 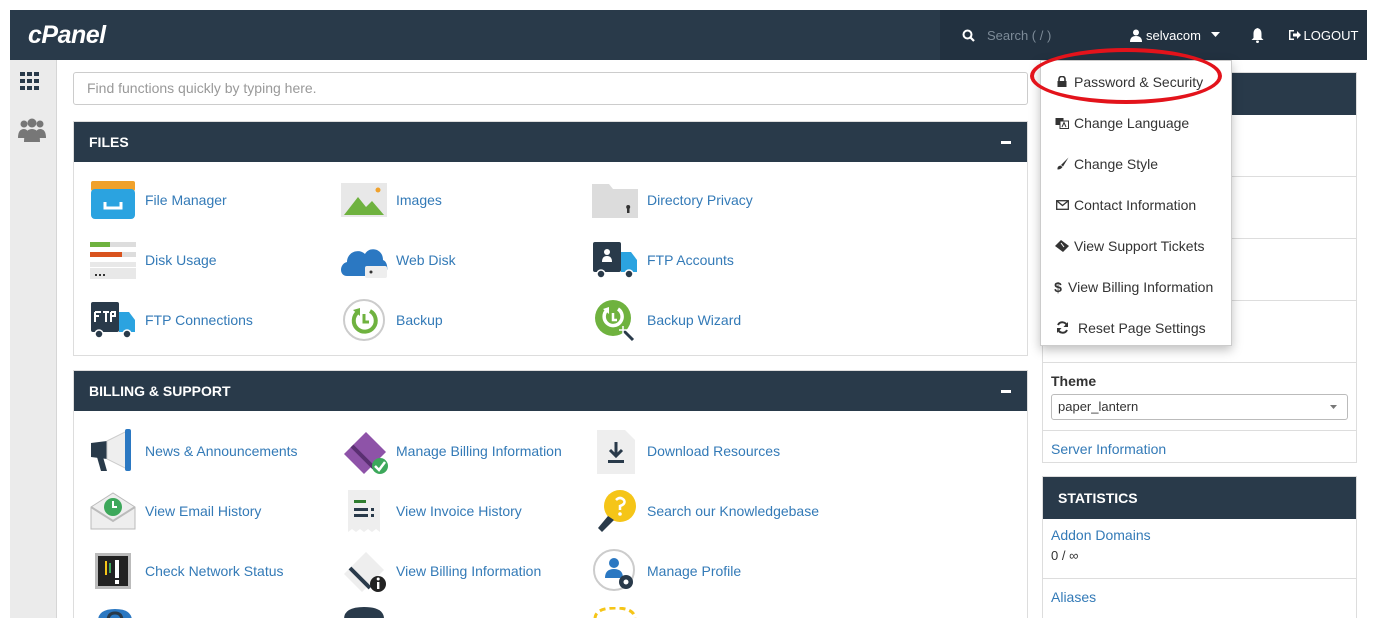 I want to click on search-icon, so click(x=968, y=35).